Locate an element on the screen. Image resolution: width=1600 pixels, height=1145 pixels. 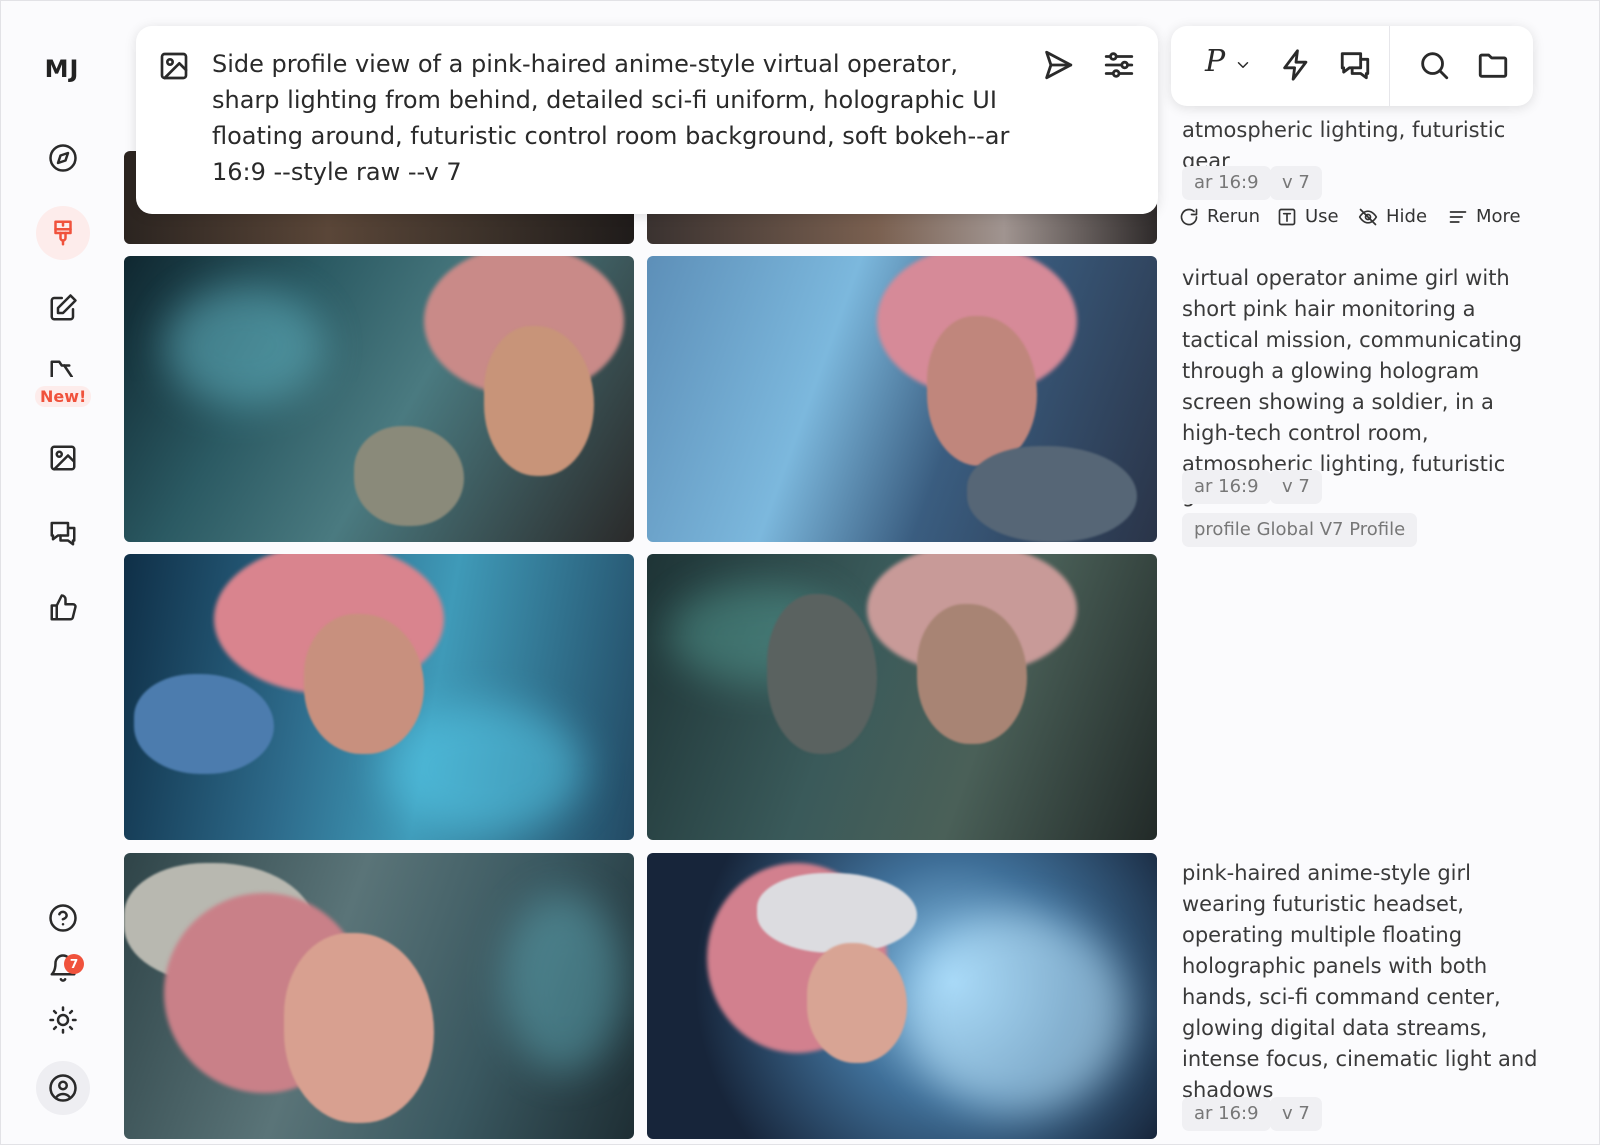
moodboards-button is located at coordinates (63, 368).